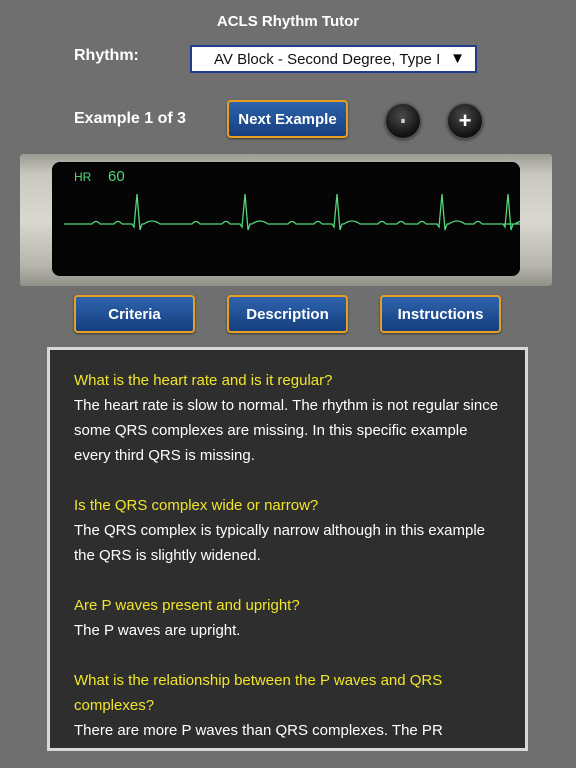  I want to click on pause-icon: ⏸, so click(403, 121).